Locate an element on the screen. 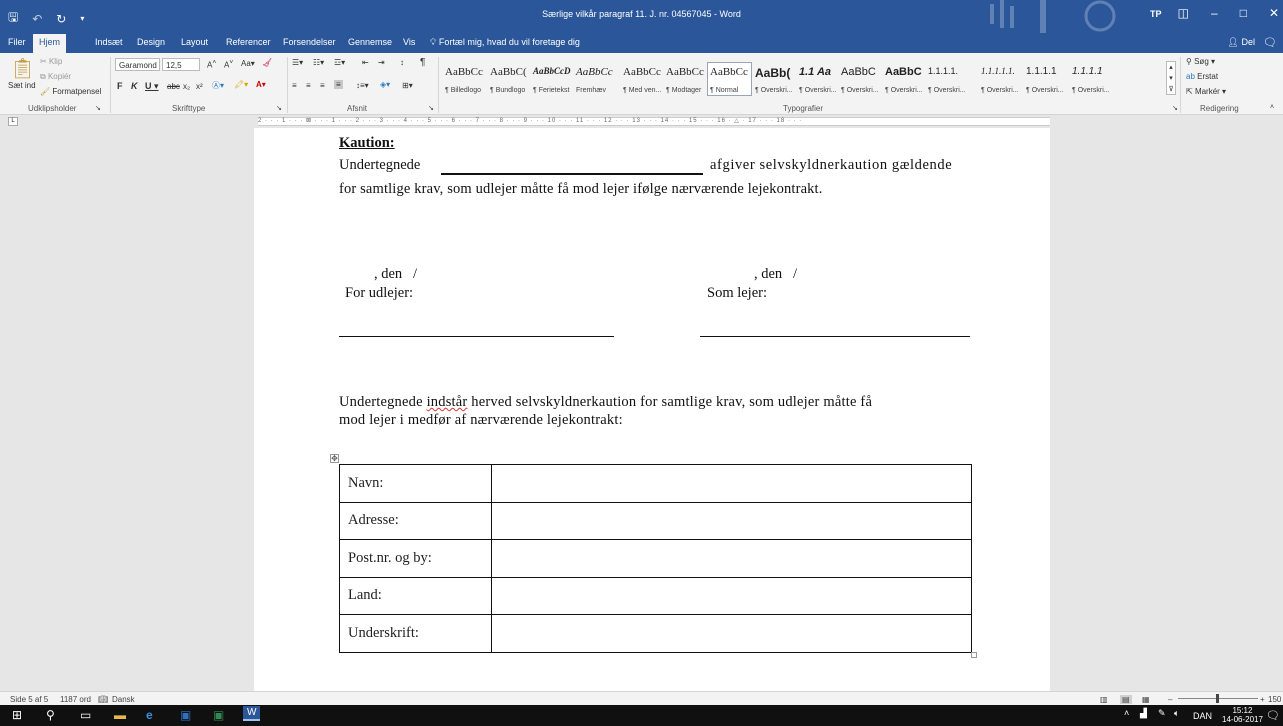 The width and height of the screenshot is (1283, 726). comments-icon: 🗨︎ is located at coordinates (1270, 42).